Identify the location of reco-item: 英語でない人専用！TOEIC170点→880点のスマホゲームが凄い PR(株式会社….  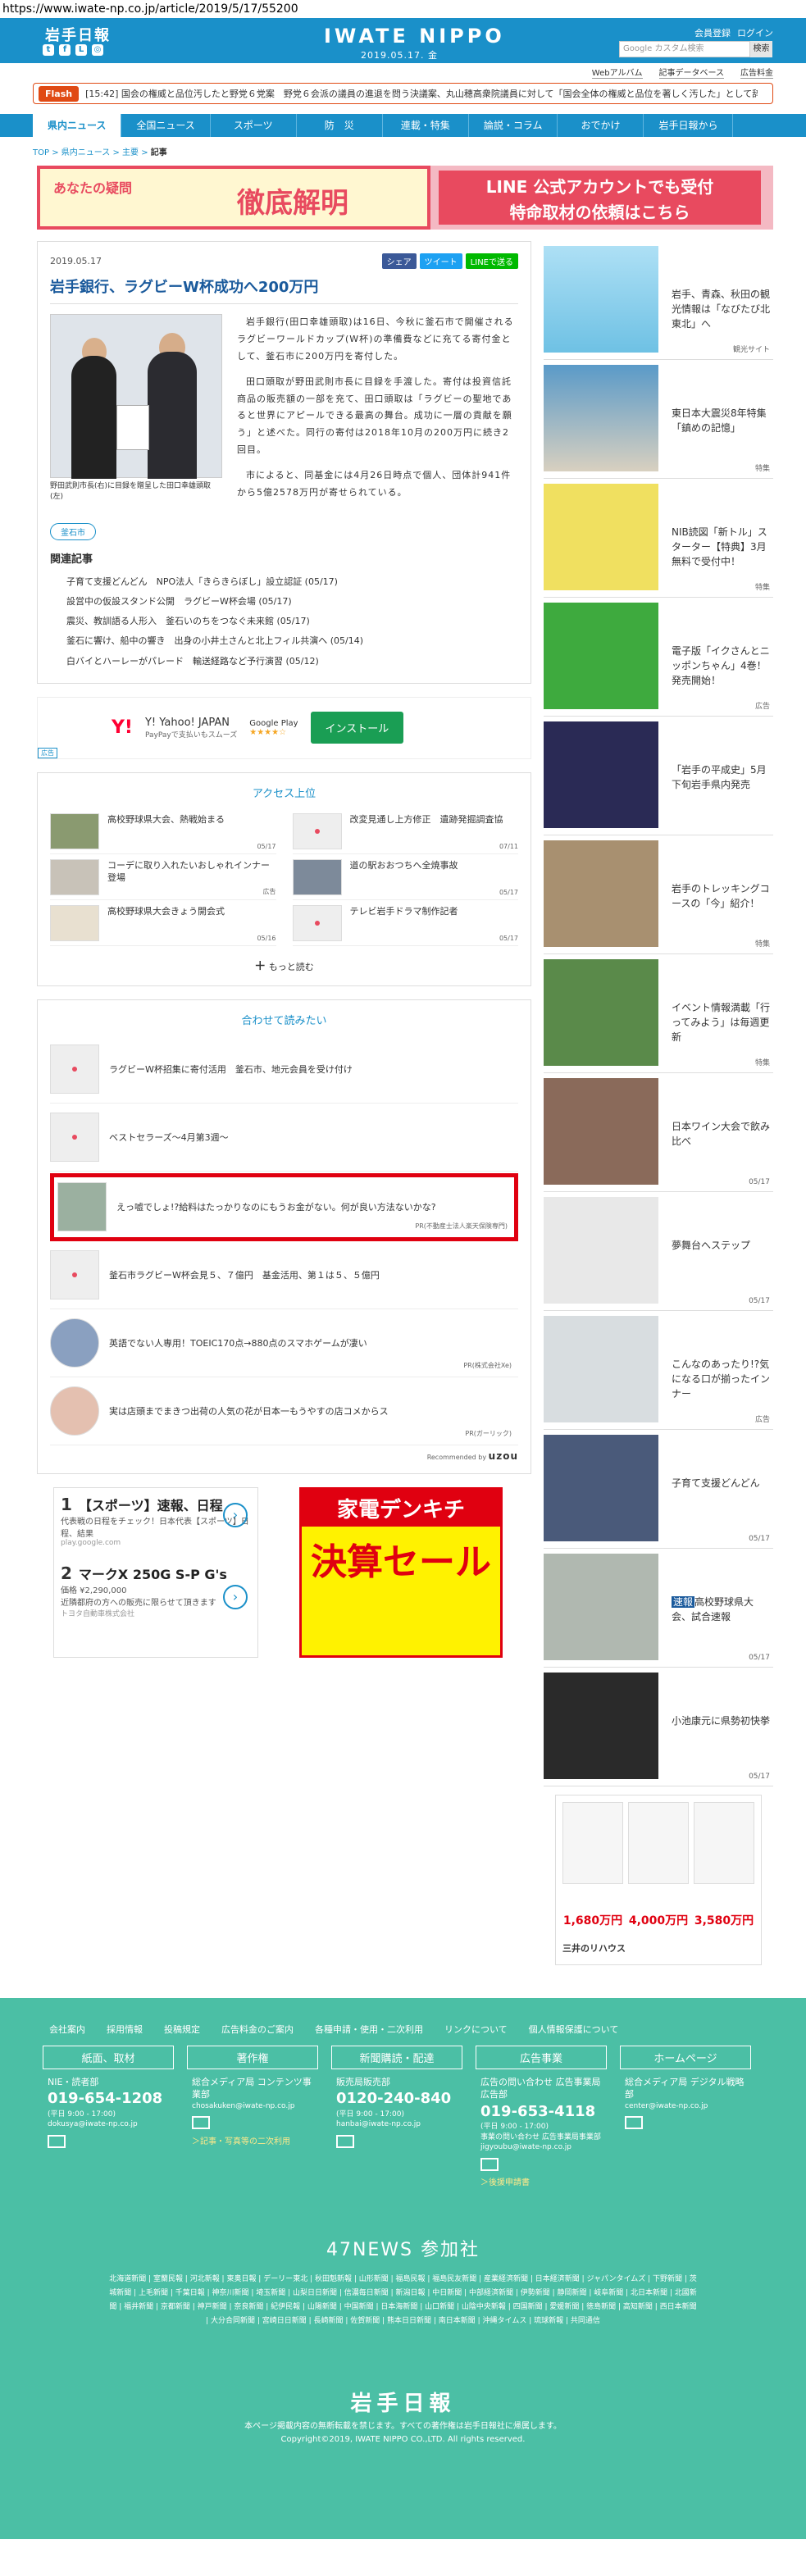
(284, 1343).